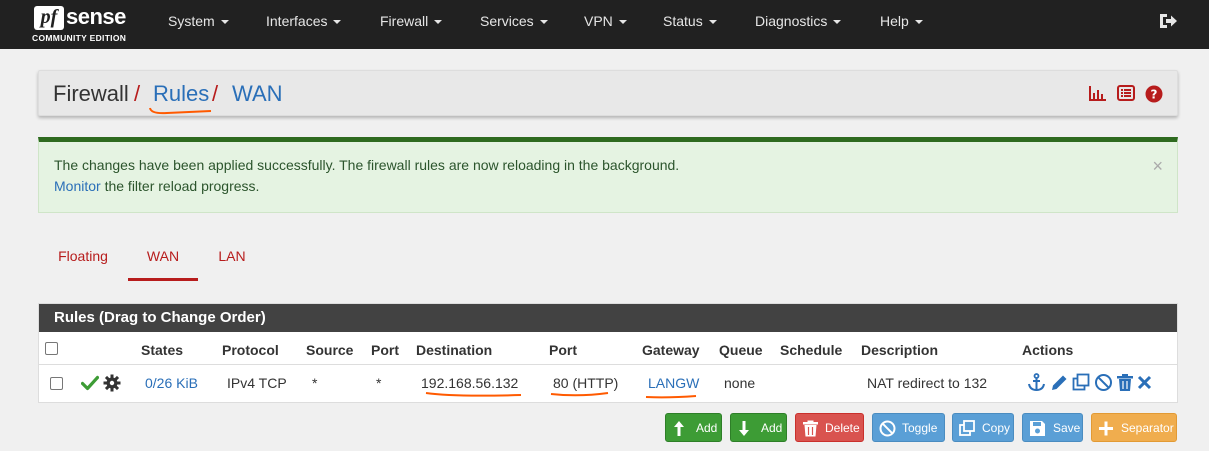  I want to click on nav-system-label: System, so click(191, 21).